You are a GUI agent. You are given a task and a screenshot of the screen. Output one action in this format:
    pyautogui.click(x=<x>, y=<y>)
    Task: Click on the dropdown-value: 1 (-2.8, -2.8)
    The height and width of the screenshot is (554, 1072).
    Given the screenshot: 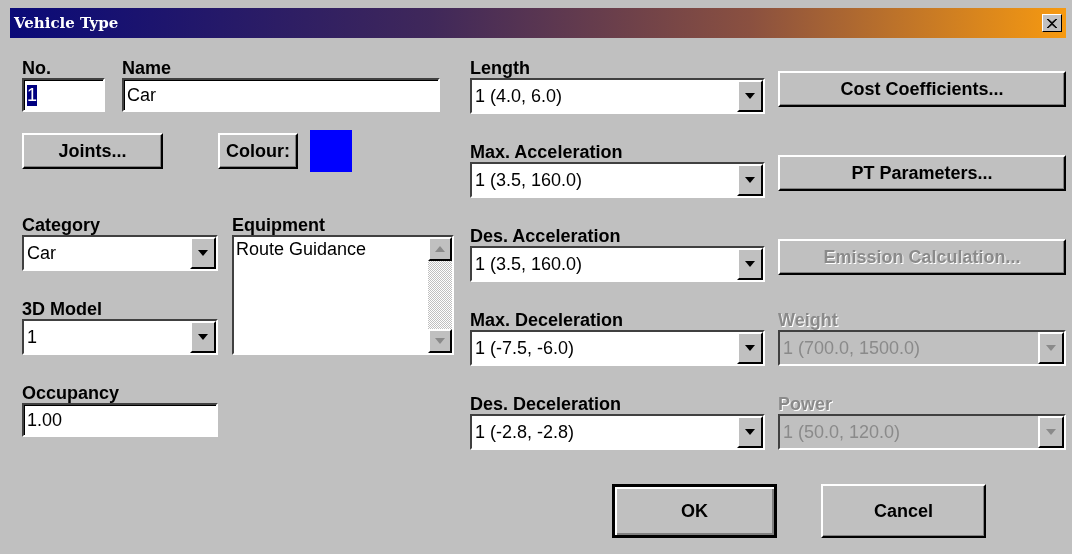 What is the action you would take?
    pyautogui.click(x=525, y=432)
    